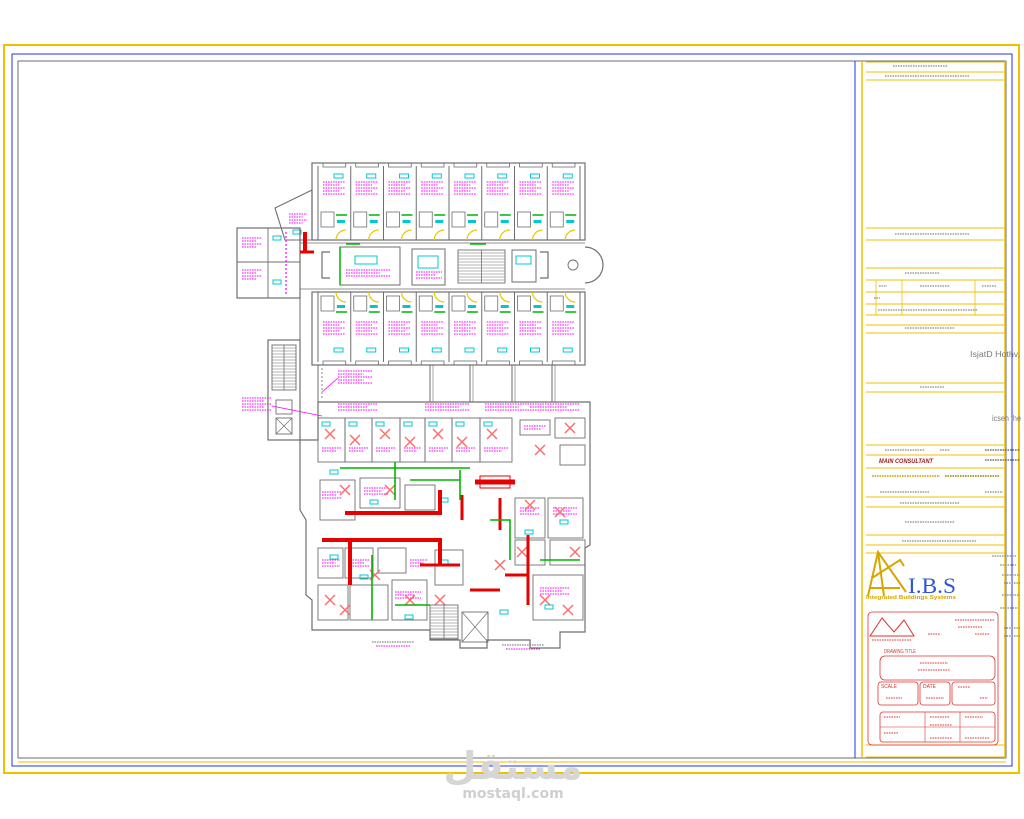 This screenshot has height=819, width=1024. Describe the element at coordinates (268, 263) in the screenshot. I see `side-room-block` at that location.